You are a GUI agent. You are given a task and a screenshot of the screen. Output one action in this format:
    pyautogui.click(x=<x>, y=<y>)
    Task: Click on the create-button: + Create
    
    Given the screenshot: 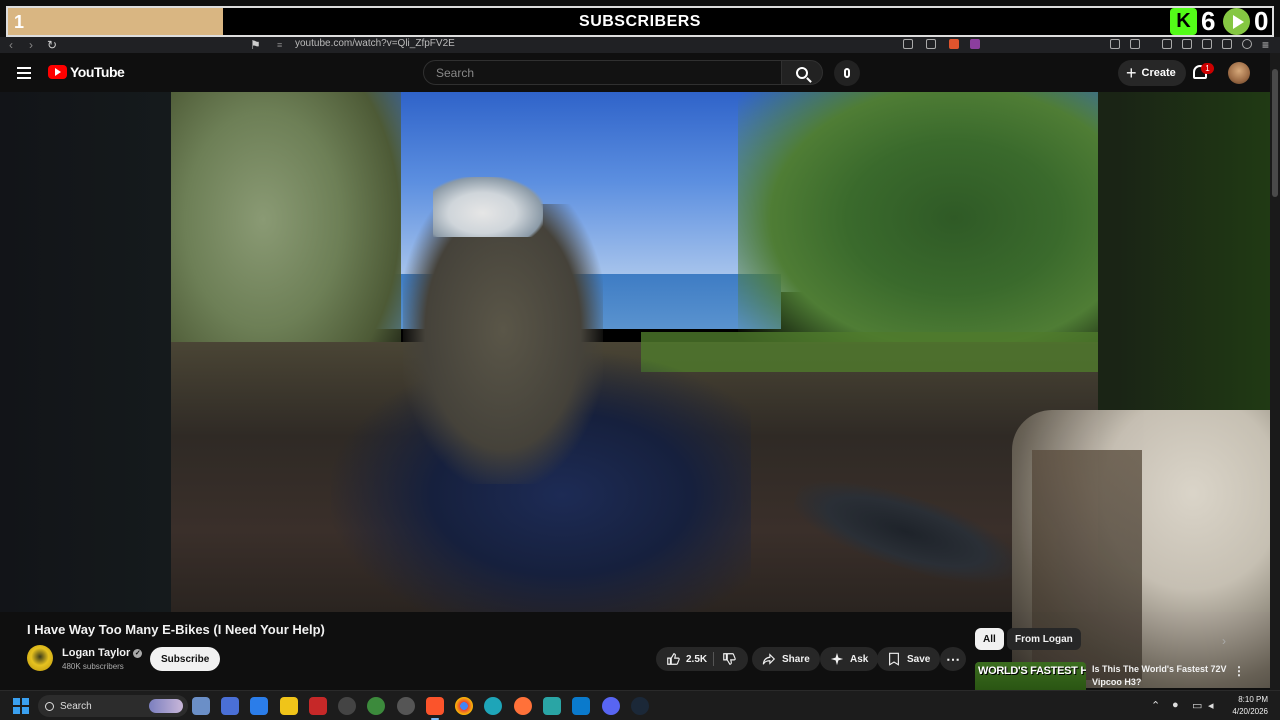 What is the action you would take?
    pyautogui.click(x=1152, y=73)
    